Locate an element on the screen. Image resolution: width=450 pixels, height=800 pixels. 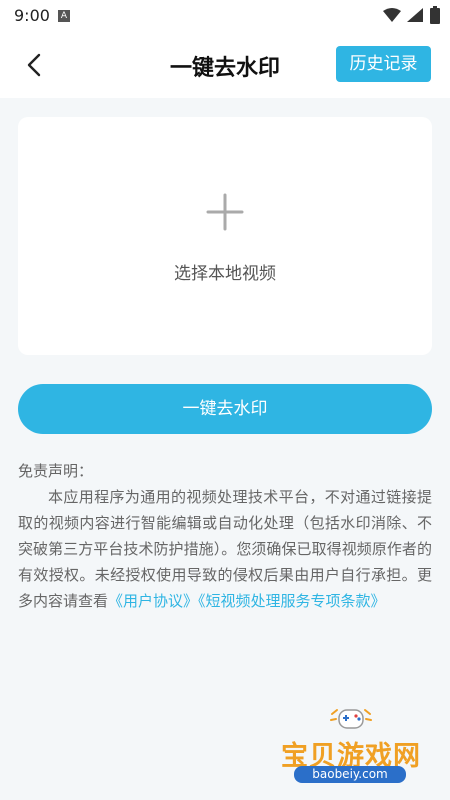
plus-icon is located at coordinates (225, 212).